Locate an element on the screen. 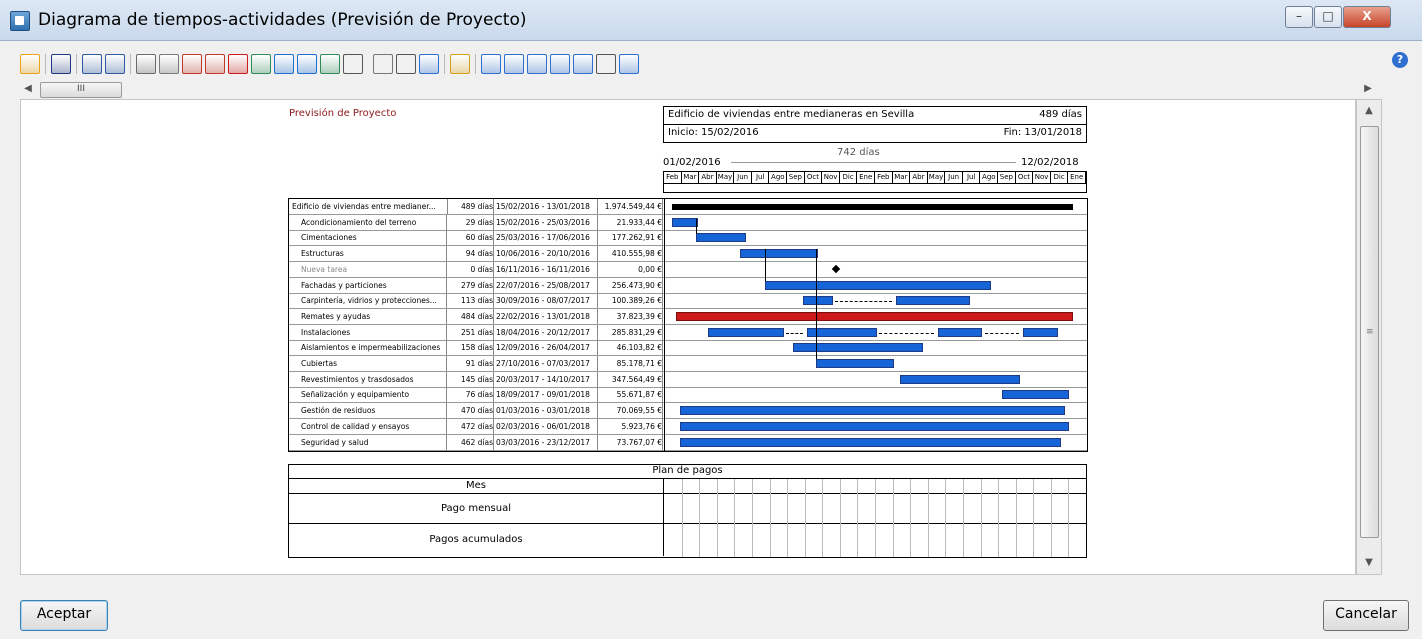 The image size is (1422, 639). redo-icon is located at coordinates (115, 64).